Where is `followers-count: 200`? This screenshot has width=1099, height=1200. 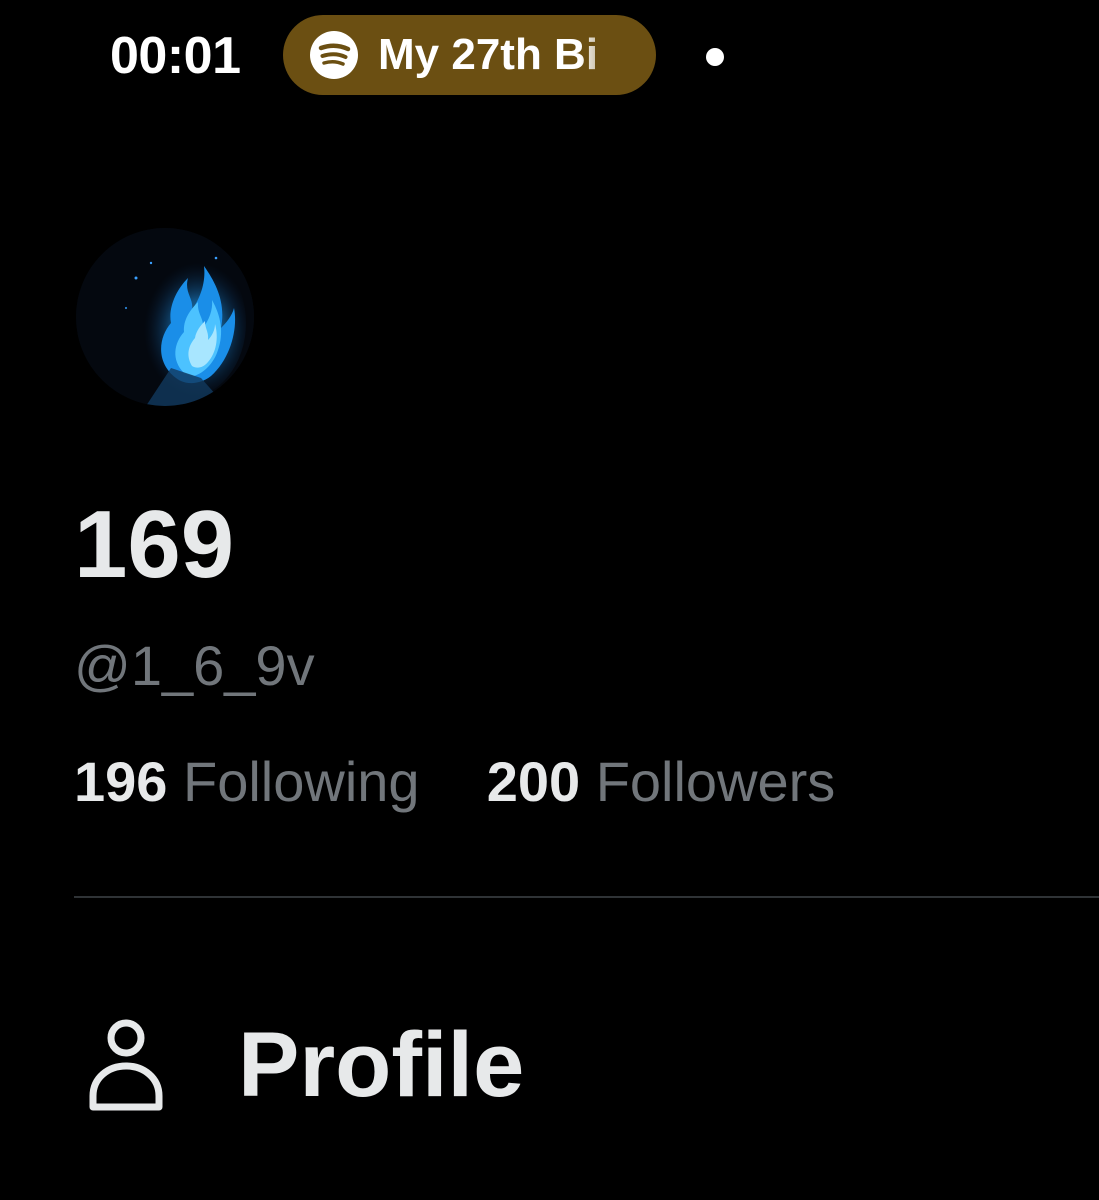 followers-count: 200 is located at coordinates (533, 781).